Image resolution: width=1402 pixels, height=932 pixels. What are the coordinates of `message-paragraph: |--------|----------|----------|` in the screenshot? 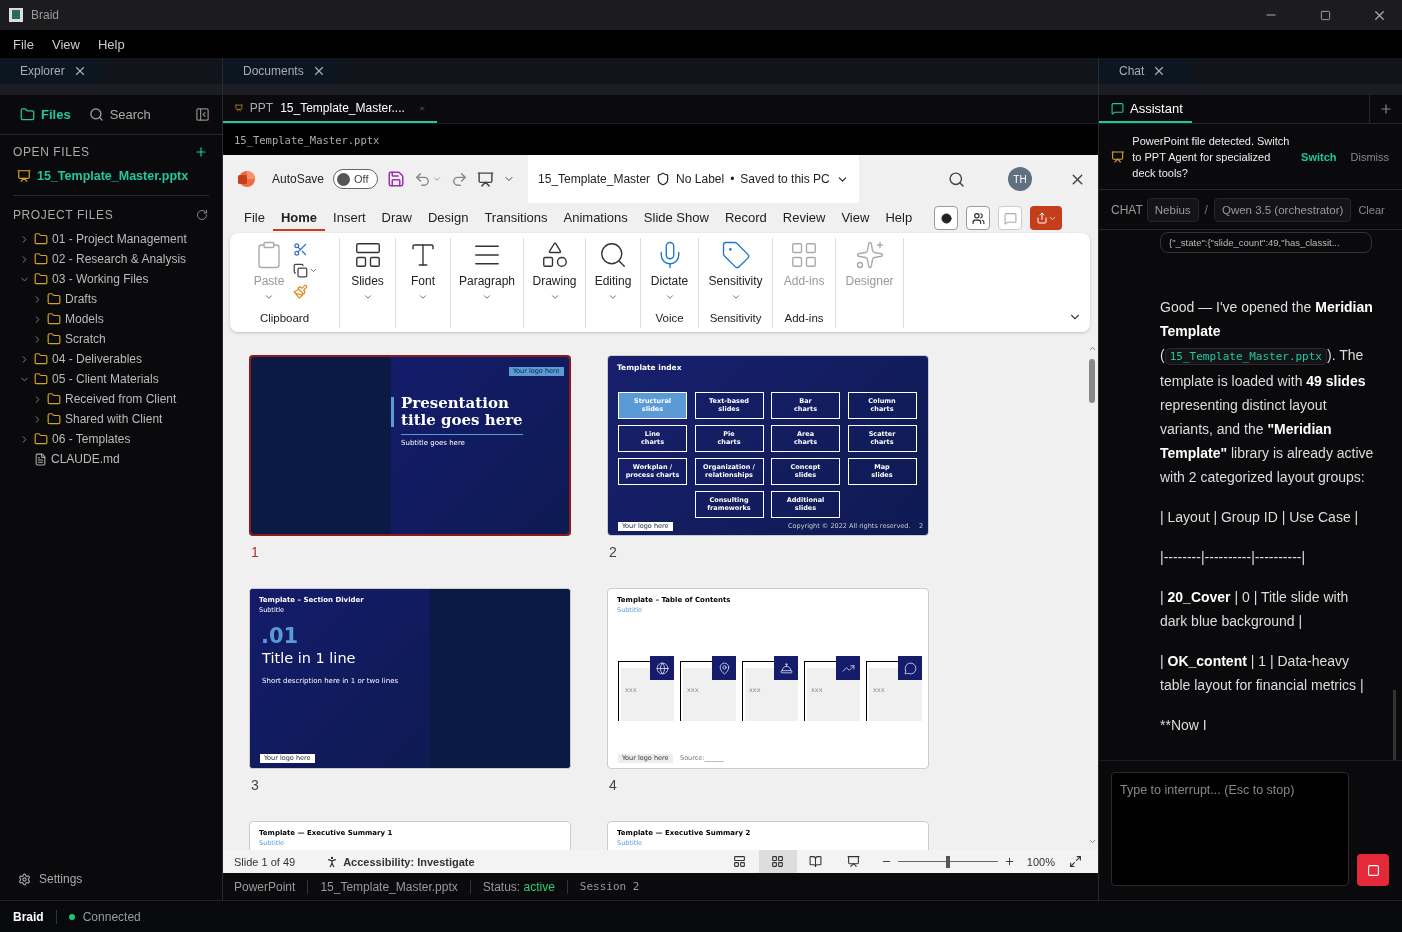 It's located at (1233, 557).